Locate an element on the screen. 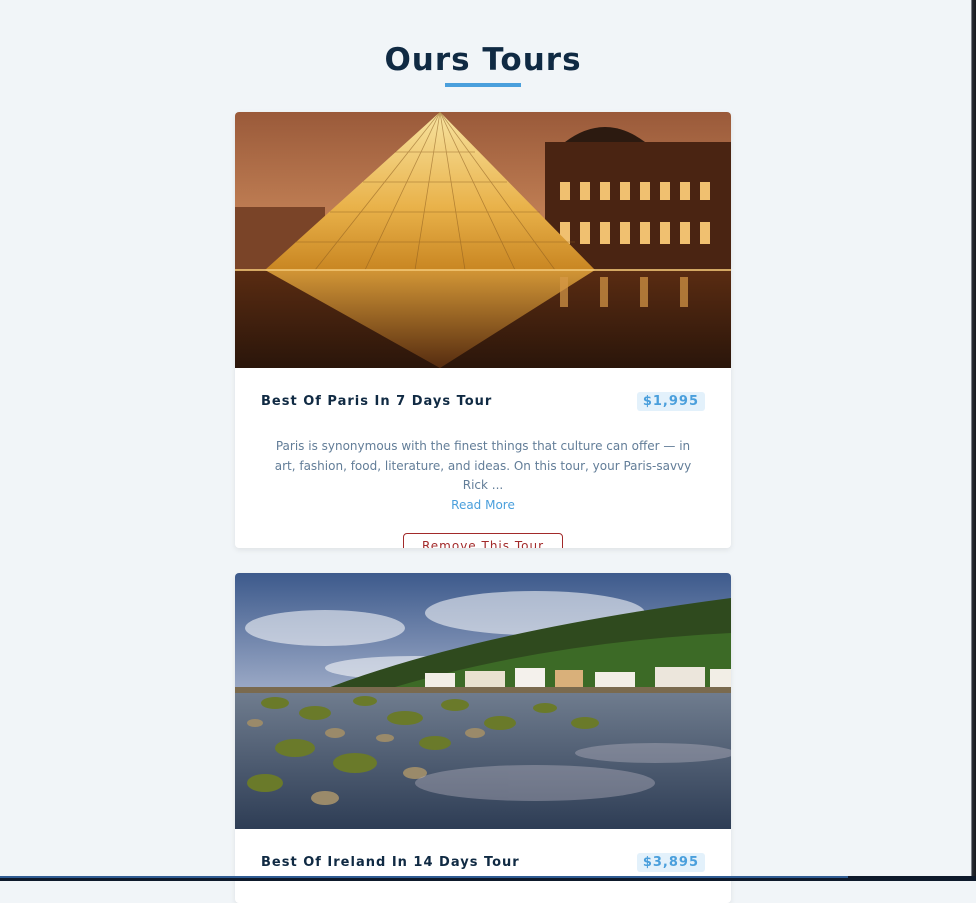 Image resolution: width=976 pixels, height=903 pixels. tour-price: $3,895 is located at coordinates (670, 862).